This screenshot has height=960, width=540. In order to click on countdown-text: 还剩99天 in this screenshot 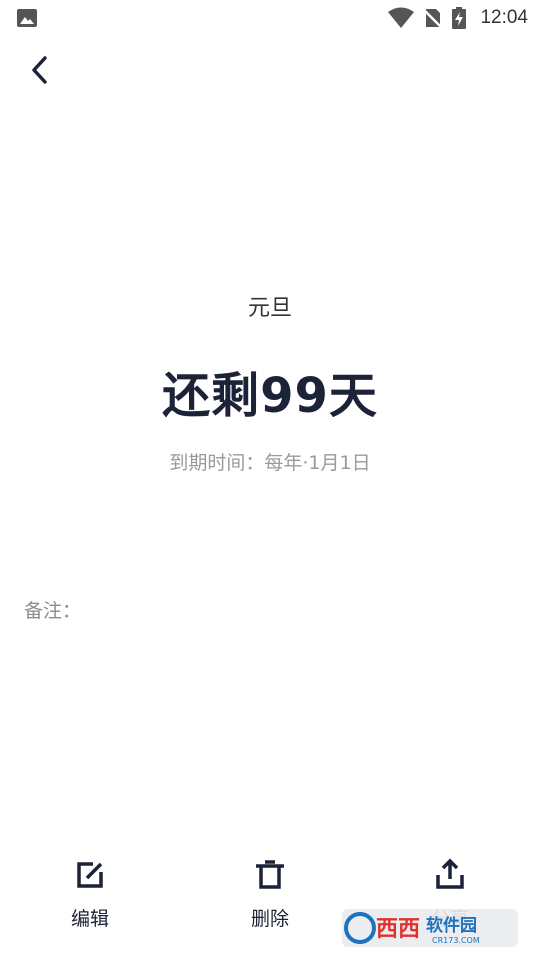, I will do `click(270, 396)`.